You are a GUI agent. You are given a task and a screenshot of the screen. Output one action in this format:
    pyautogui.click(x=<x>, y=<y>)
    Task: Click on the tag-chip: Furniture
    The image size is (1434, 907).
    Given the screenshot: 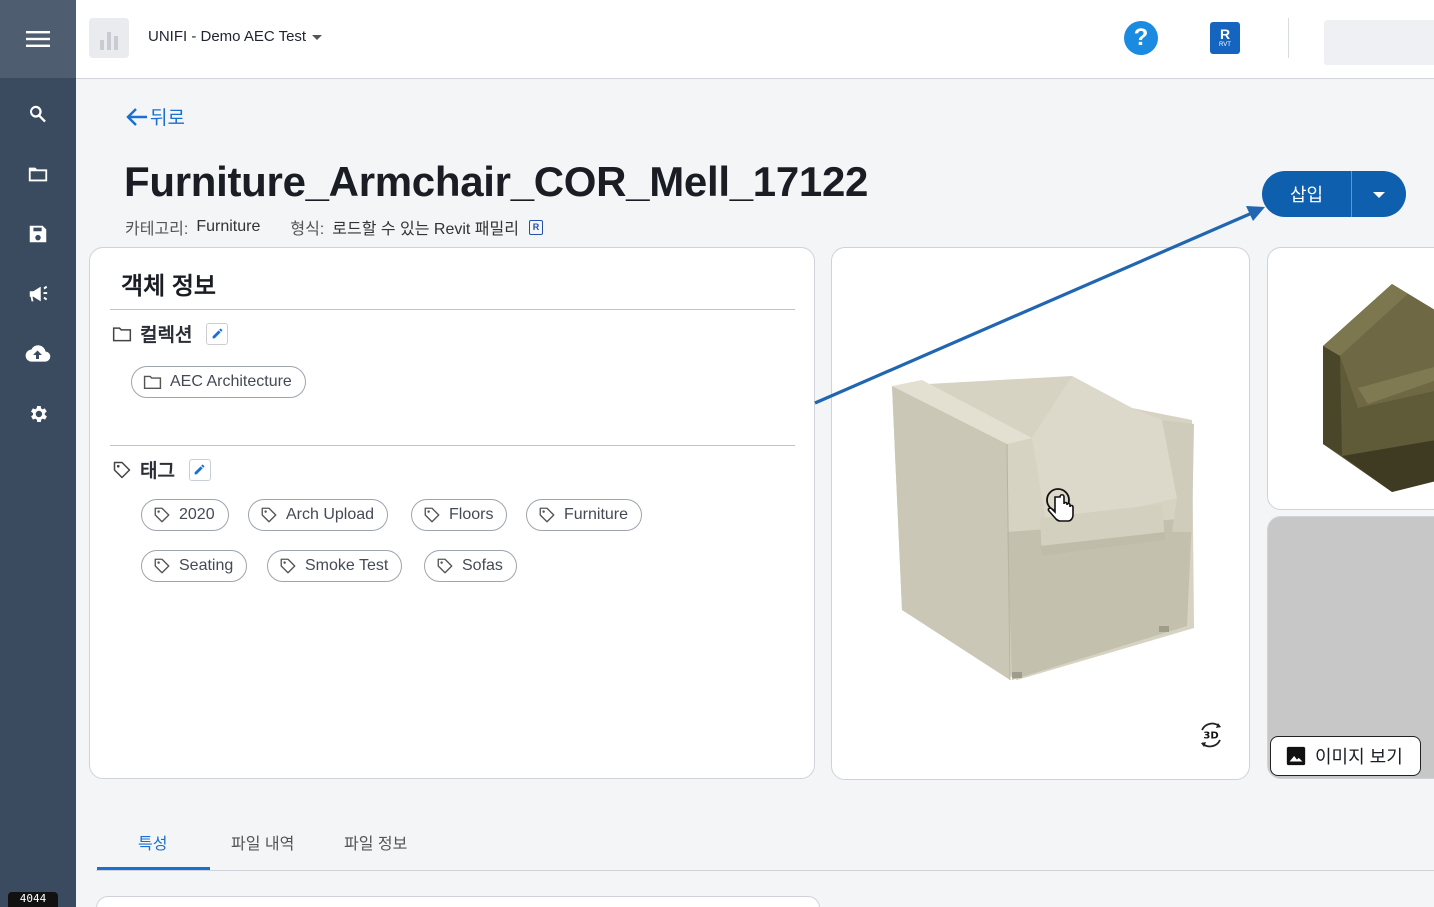 What is the action you would take?
    pyautogui.click(x=584, y=515)
    